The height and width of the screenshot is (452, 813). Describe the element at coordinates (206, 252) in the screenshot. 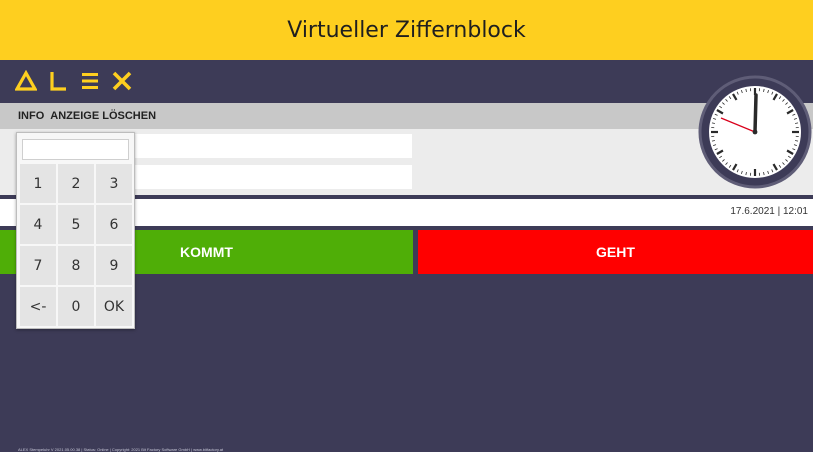

I see `kommt-button-label: KOMMT` at that location.